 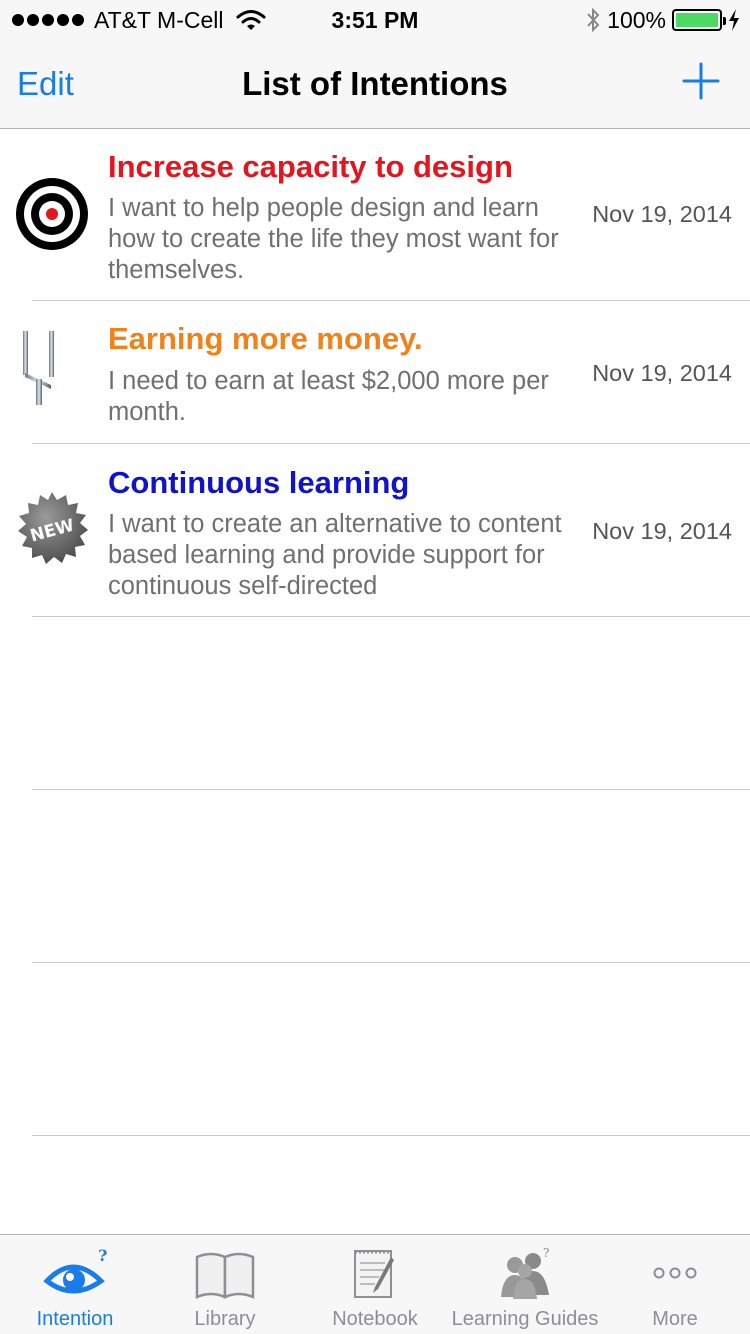 I want to click on tab-notebook: Notebook, so click(x=375, y=1284).